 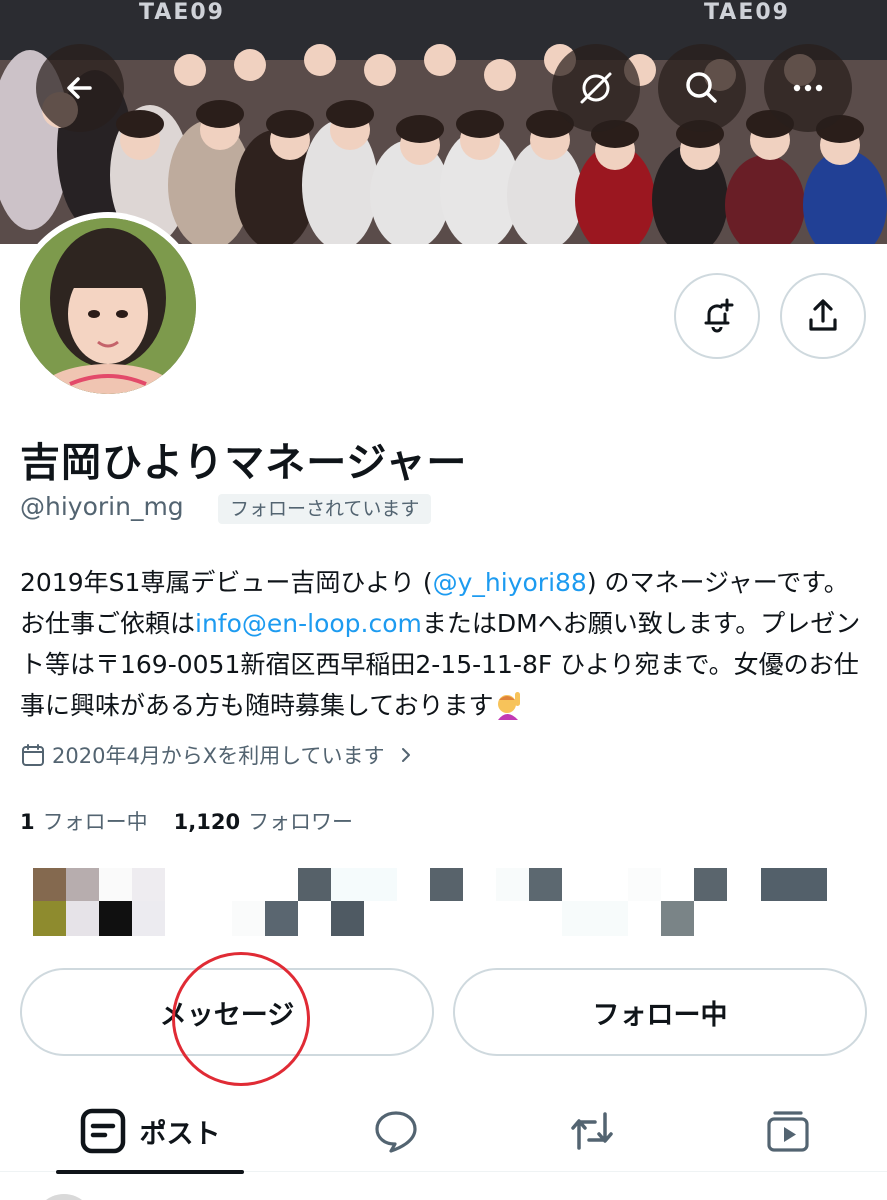 I want to click on search-button, so click(x=702, y=88).